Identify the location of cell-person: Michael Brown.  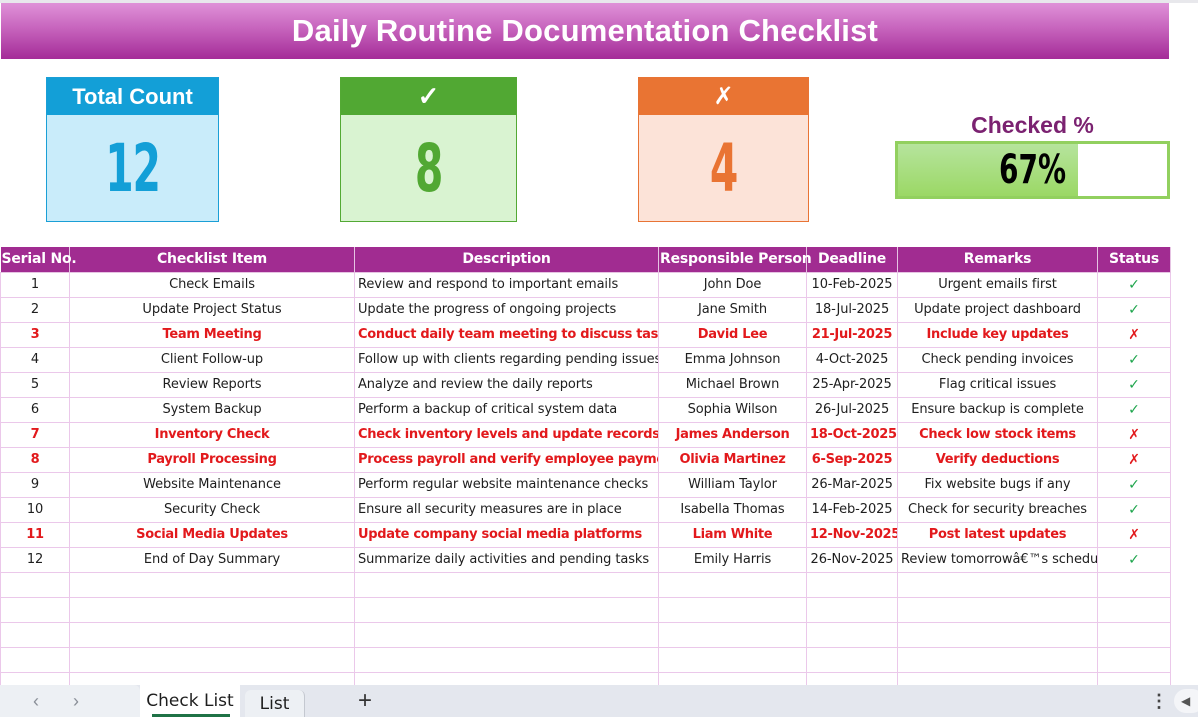
(732, 384).